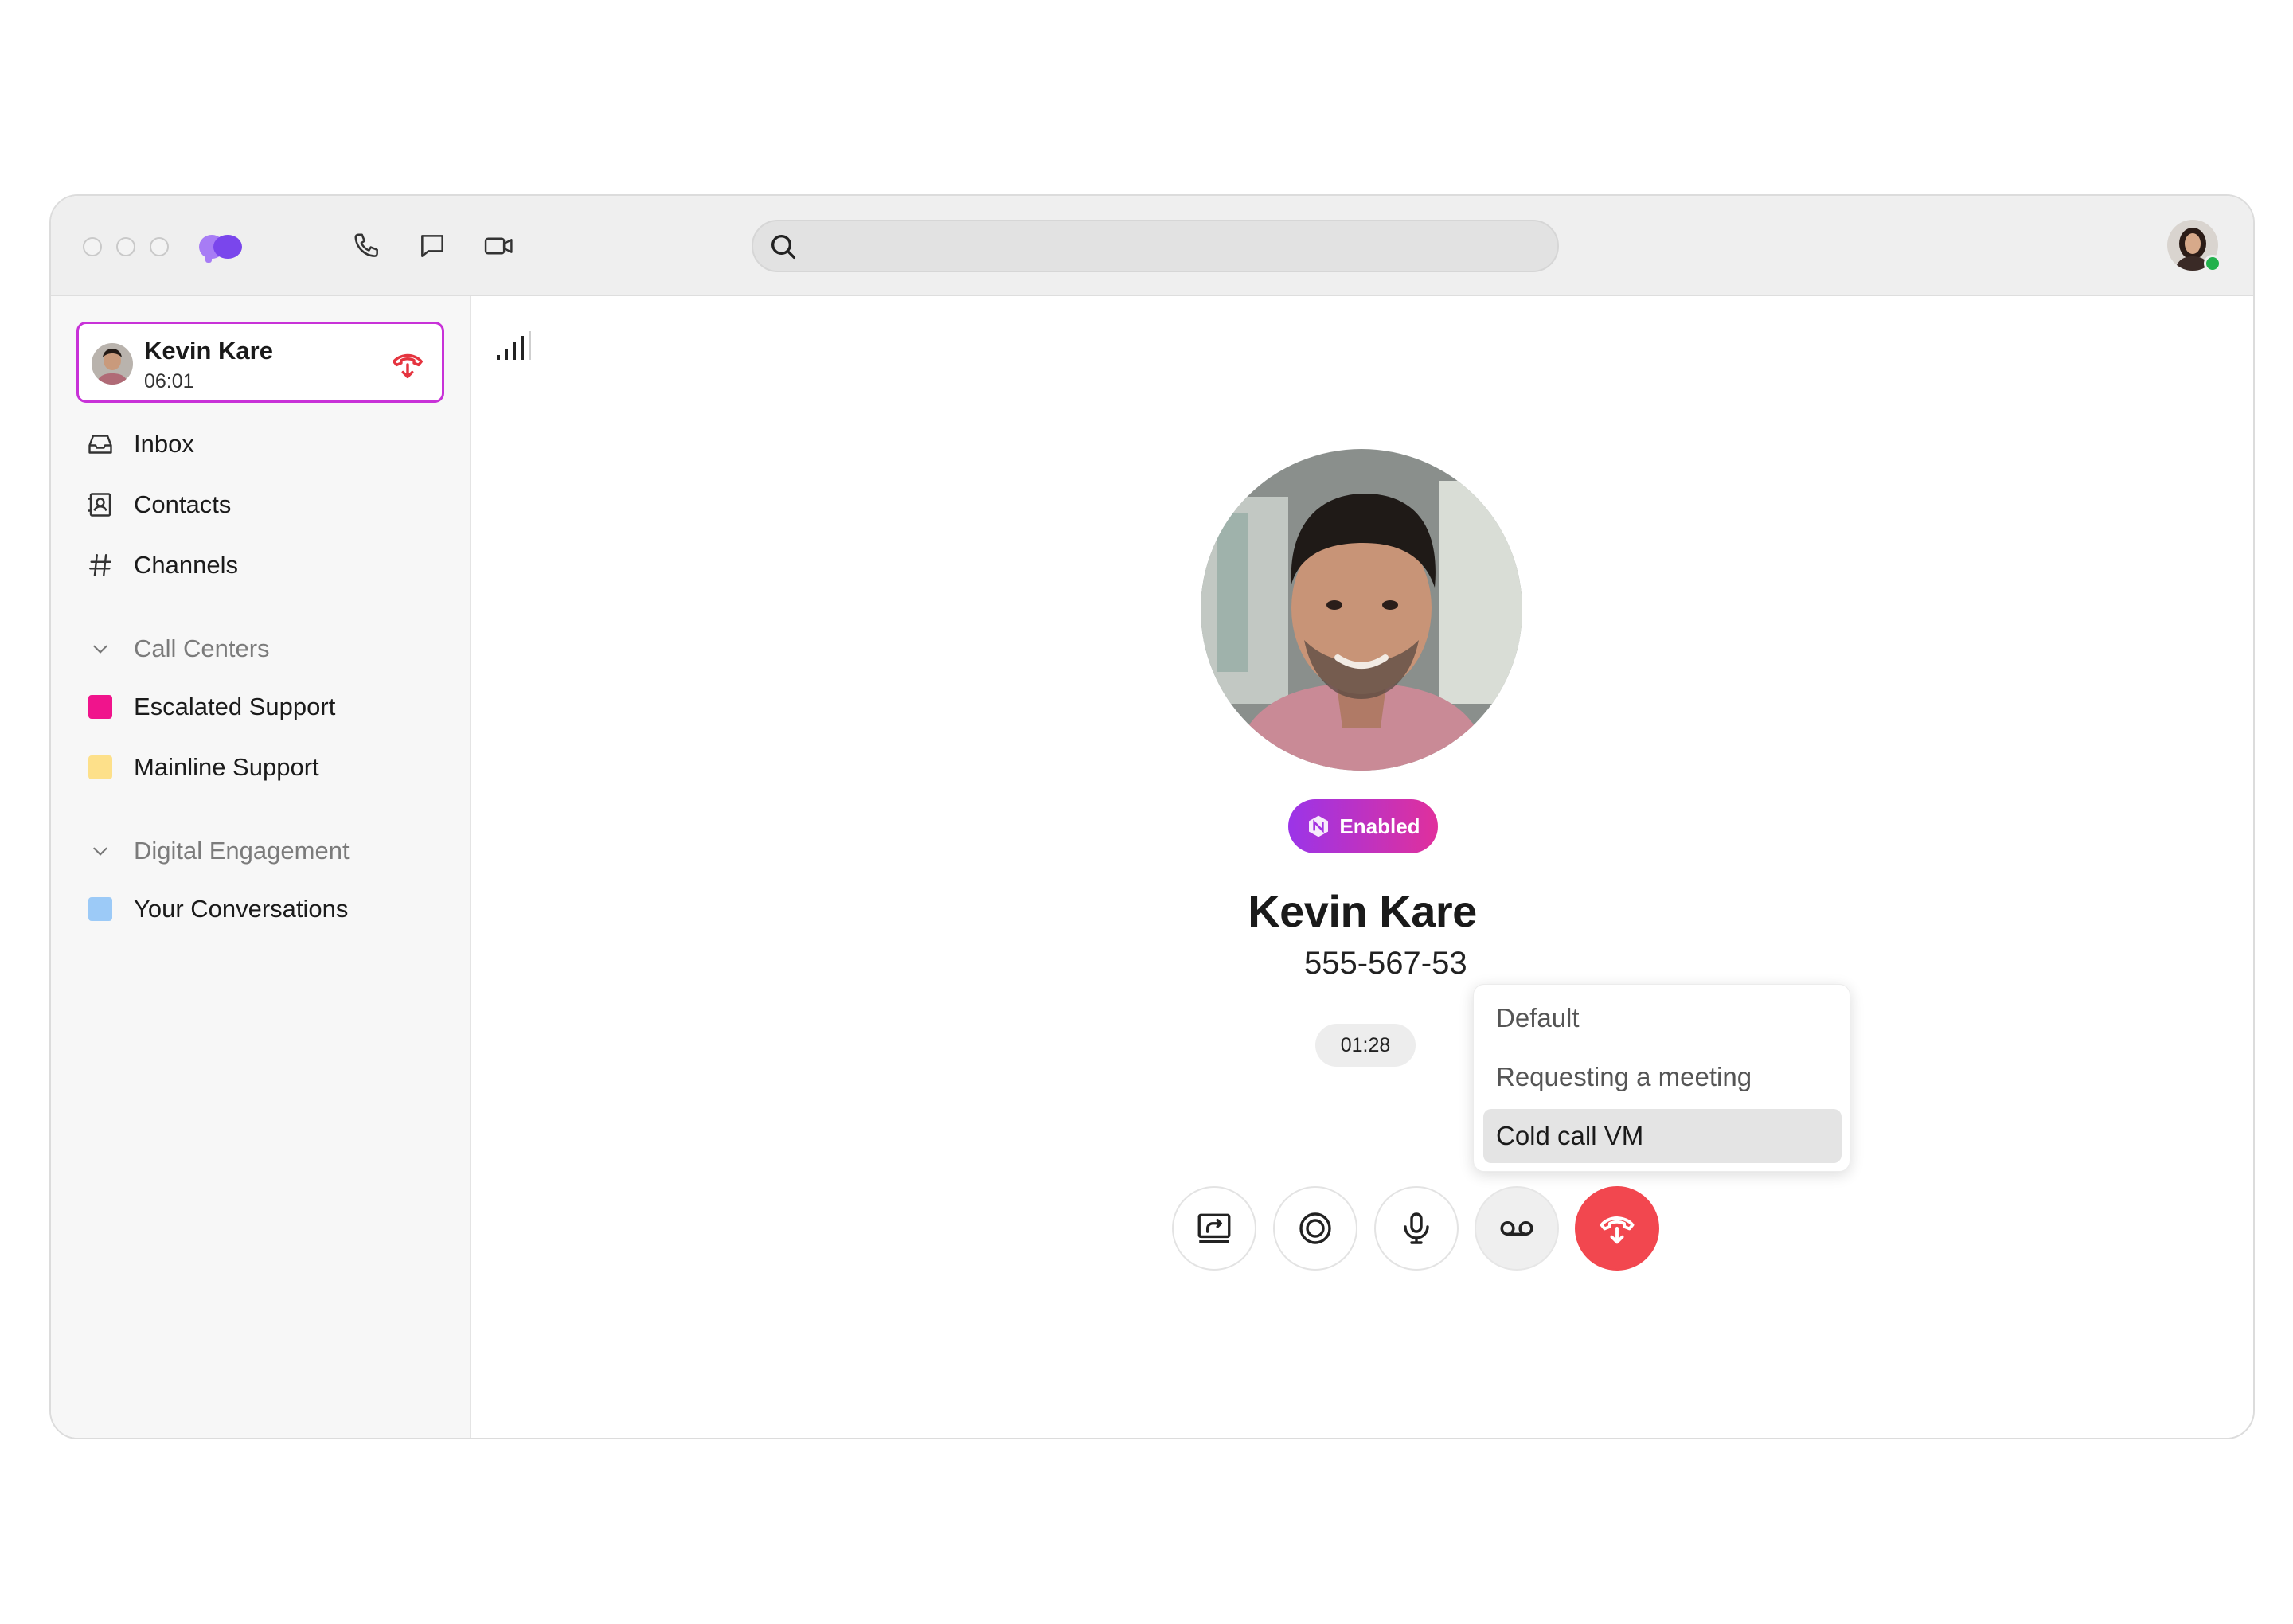  I want to click on online-status-indicator, so click(2212, 263).